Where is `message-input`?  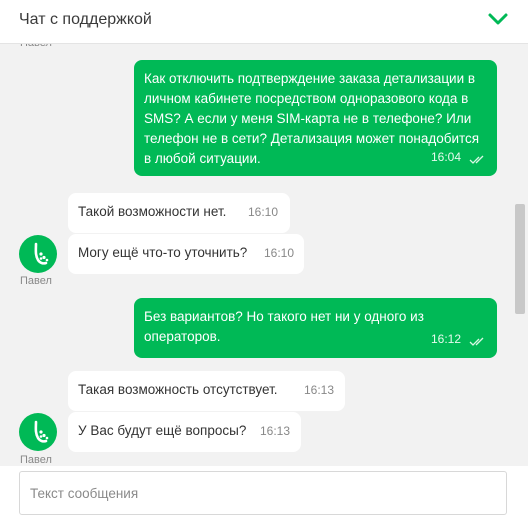
message-input is located at coordinates (263, 493).